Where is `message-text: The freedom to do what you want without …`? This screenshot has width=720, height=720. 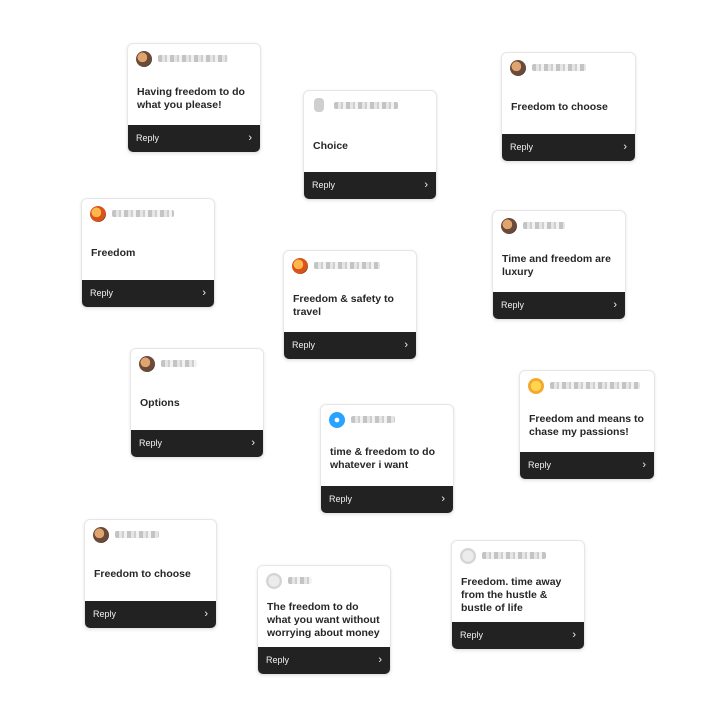 message-text: The freedom to do what you want without … is located at coordinates (323, 620).